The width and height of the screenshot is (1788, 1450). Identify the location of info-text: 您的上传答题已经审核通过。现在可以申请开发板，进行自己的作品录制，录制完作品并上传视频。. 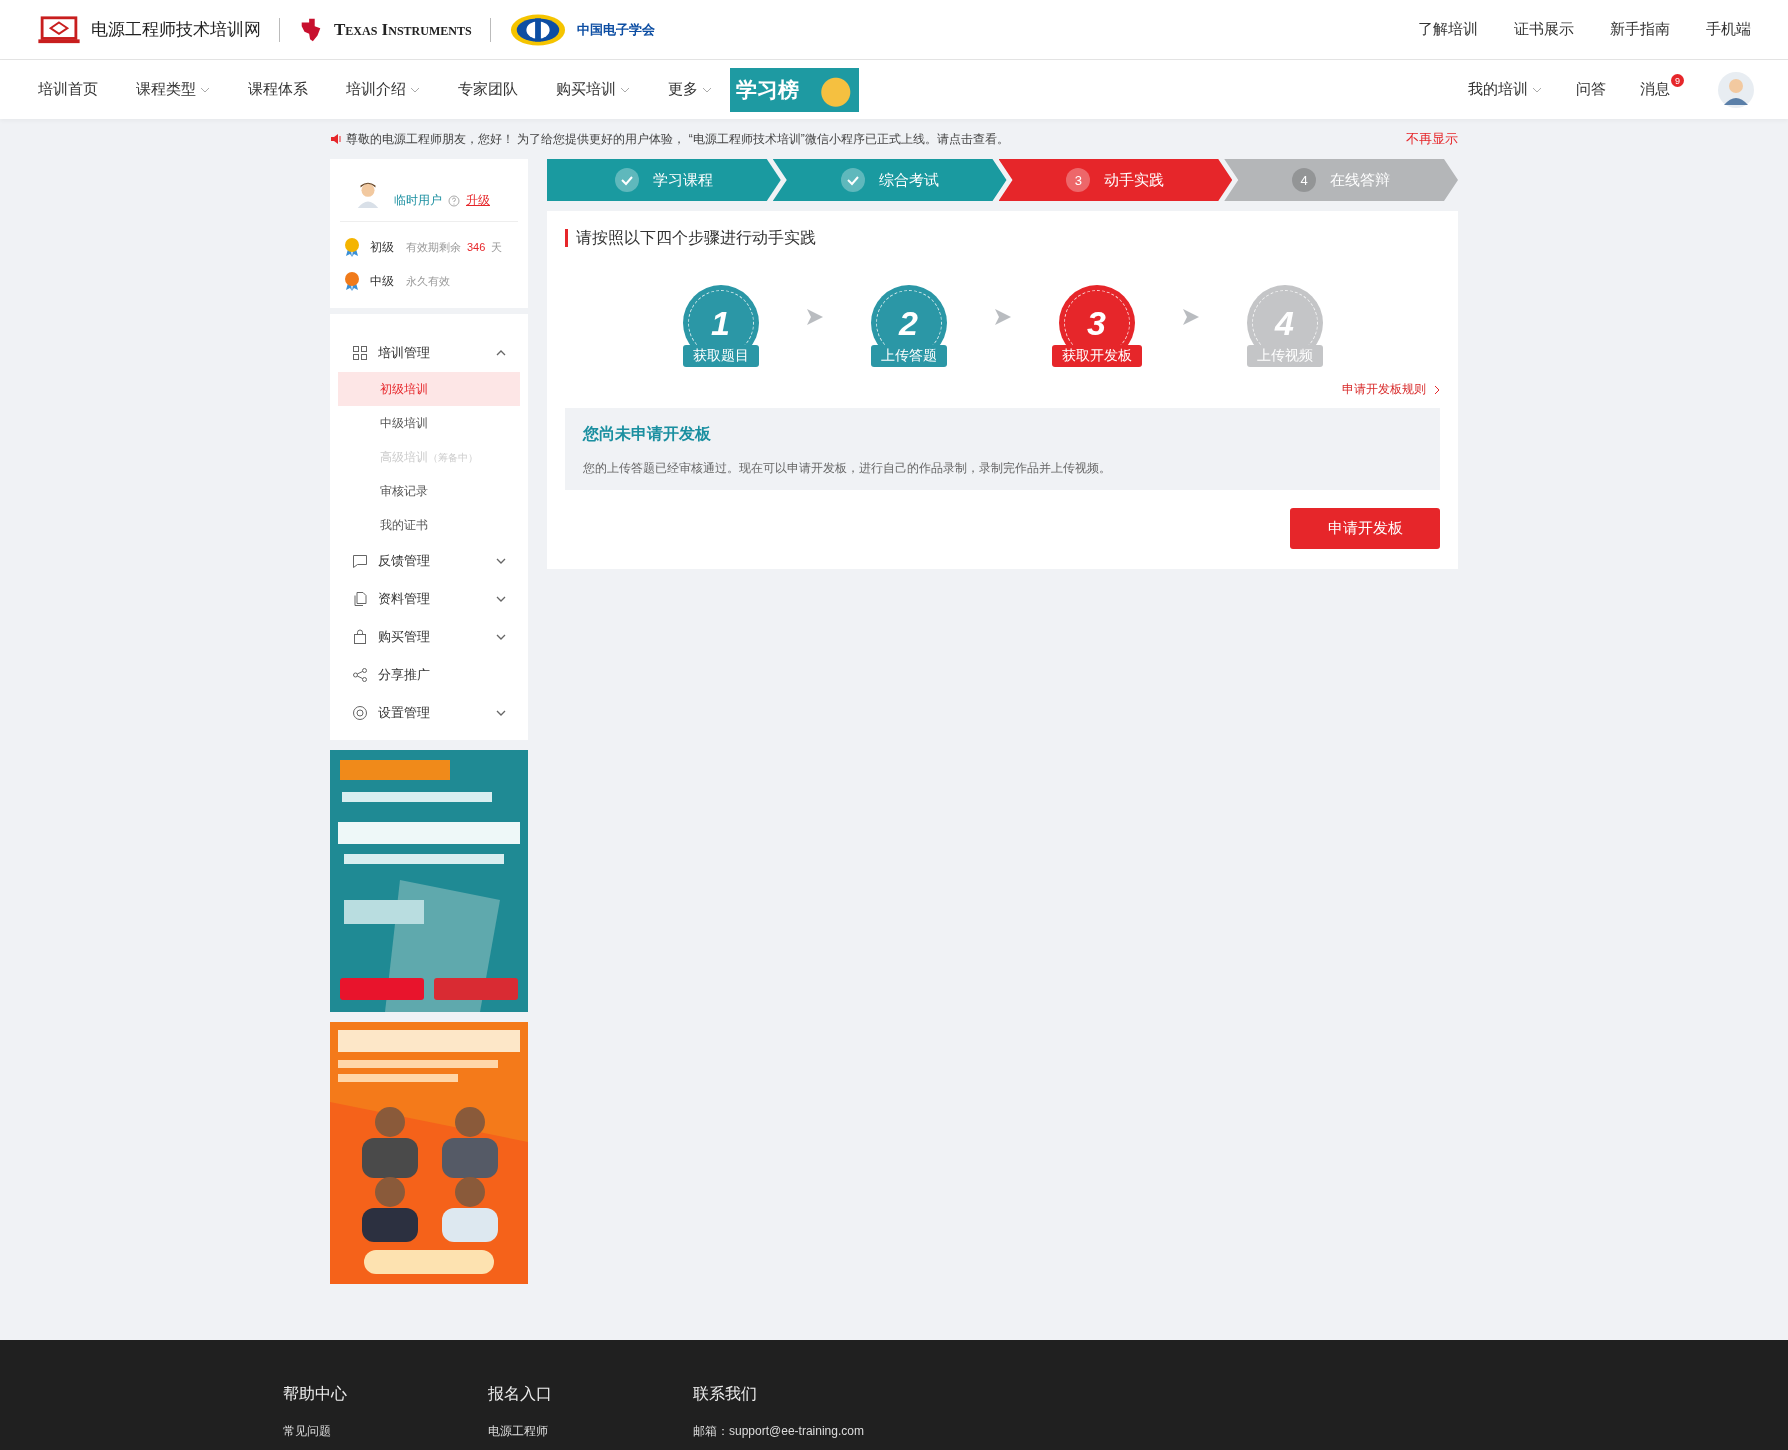
(847, 468).